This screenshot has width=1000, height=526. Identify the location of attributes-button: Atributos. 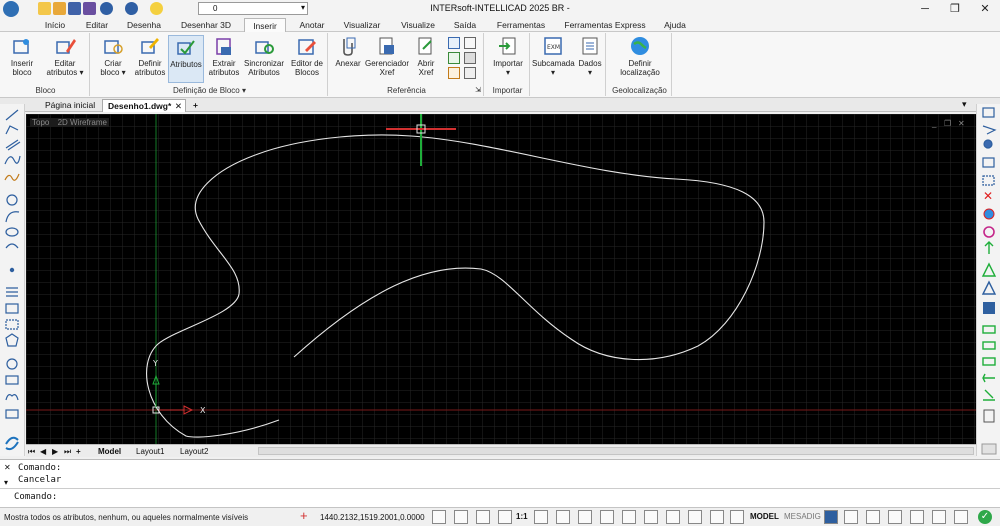
(186, 59).